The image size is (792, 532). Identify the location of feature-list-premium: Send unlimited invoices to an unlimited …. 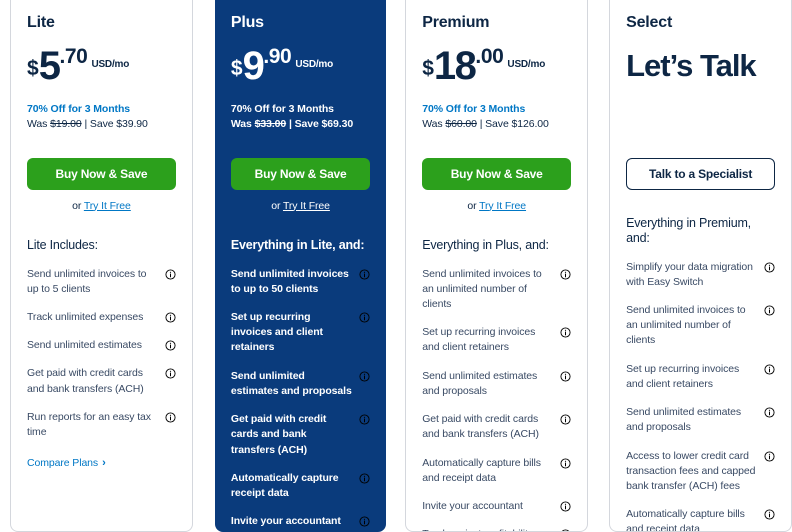
(496, 399).